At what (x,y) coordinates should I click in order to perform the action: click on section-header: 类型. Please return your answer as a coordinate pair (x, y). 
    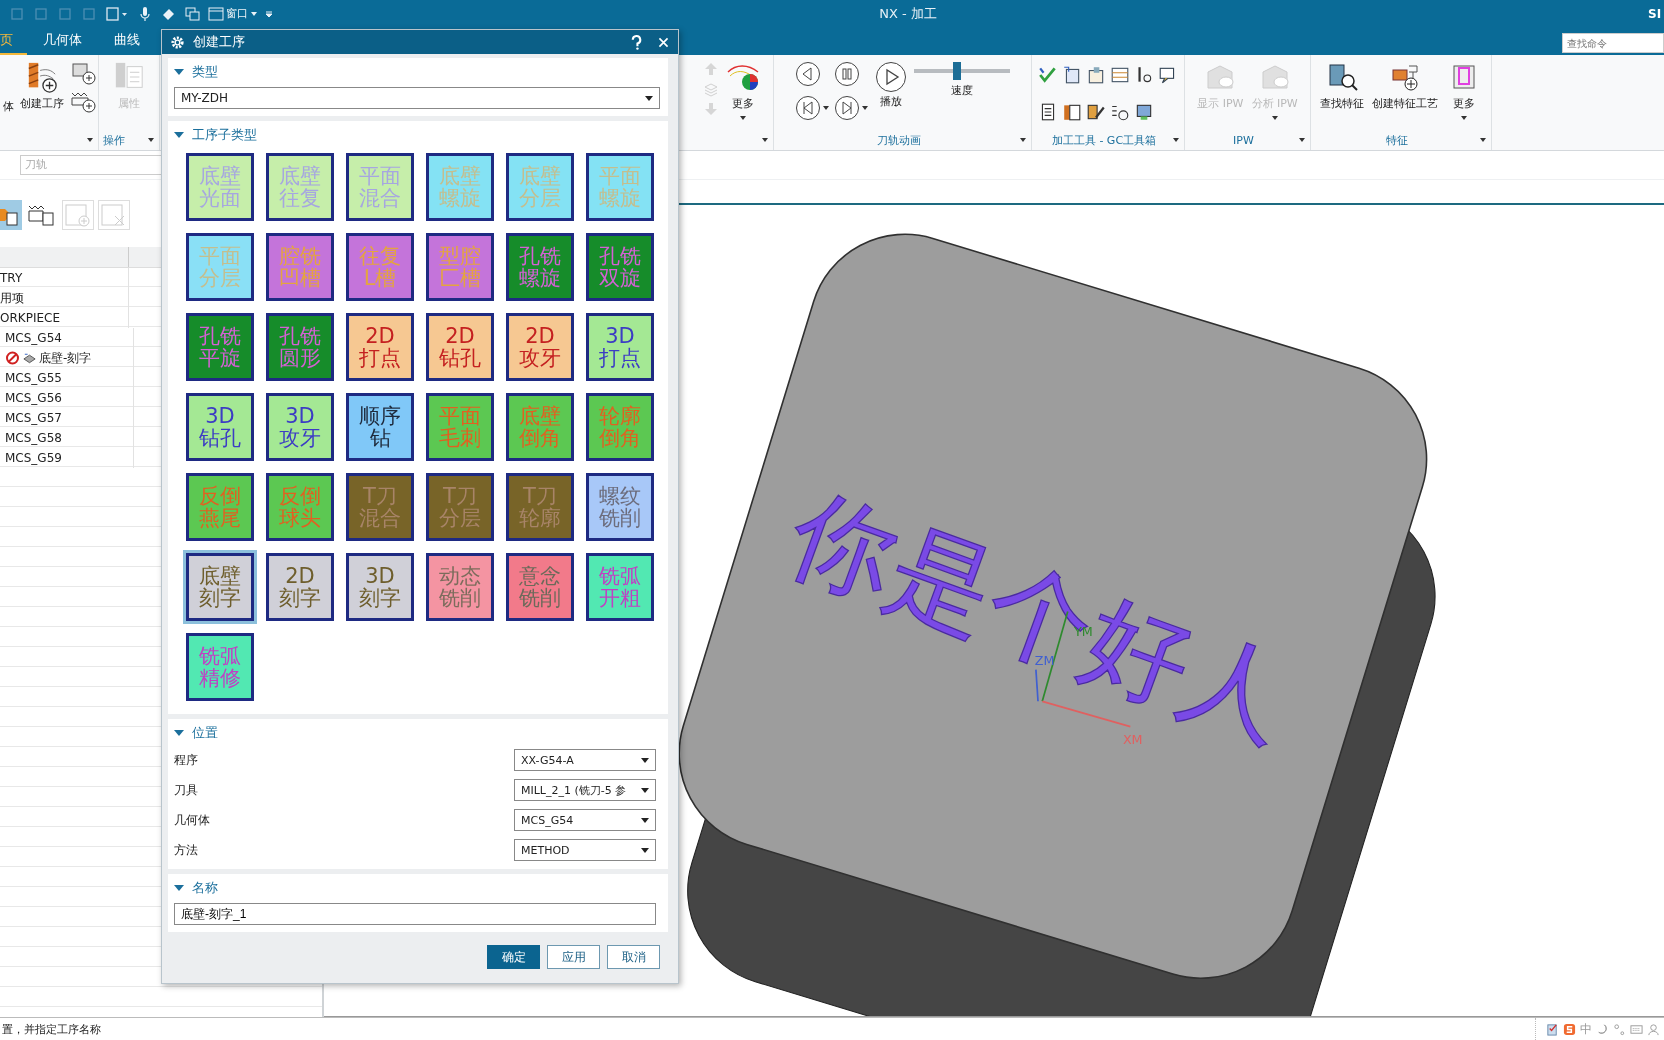
    Looking at the image, I should click on (196, 72).